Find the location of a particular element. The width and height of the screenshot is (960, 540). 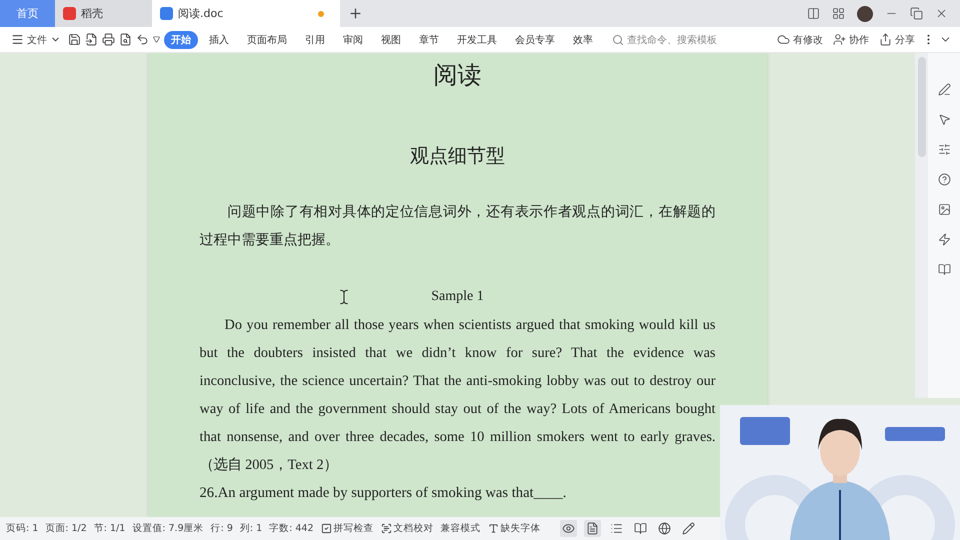

image-icon is located at coordinates (944, 209).